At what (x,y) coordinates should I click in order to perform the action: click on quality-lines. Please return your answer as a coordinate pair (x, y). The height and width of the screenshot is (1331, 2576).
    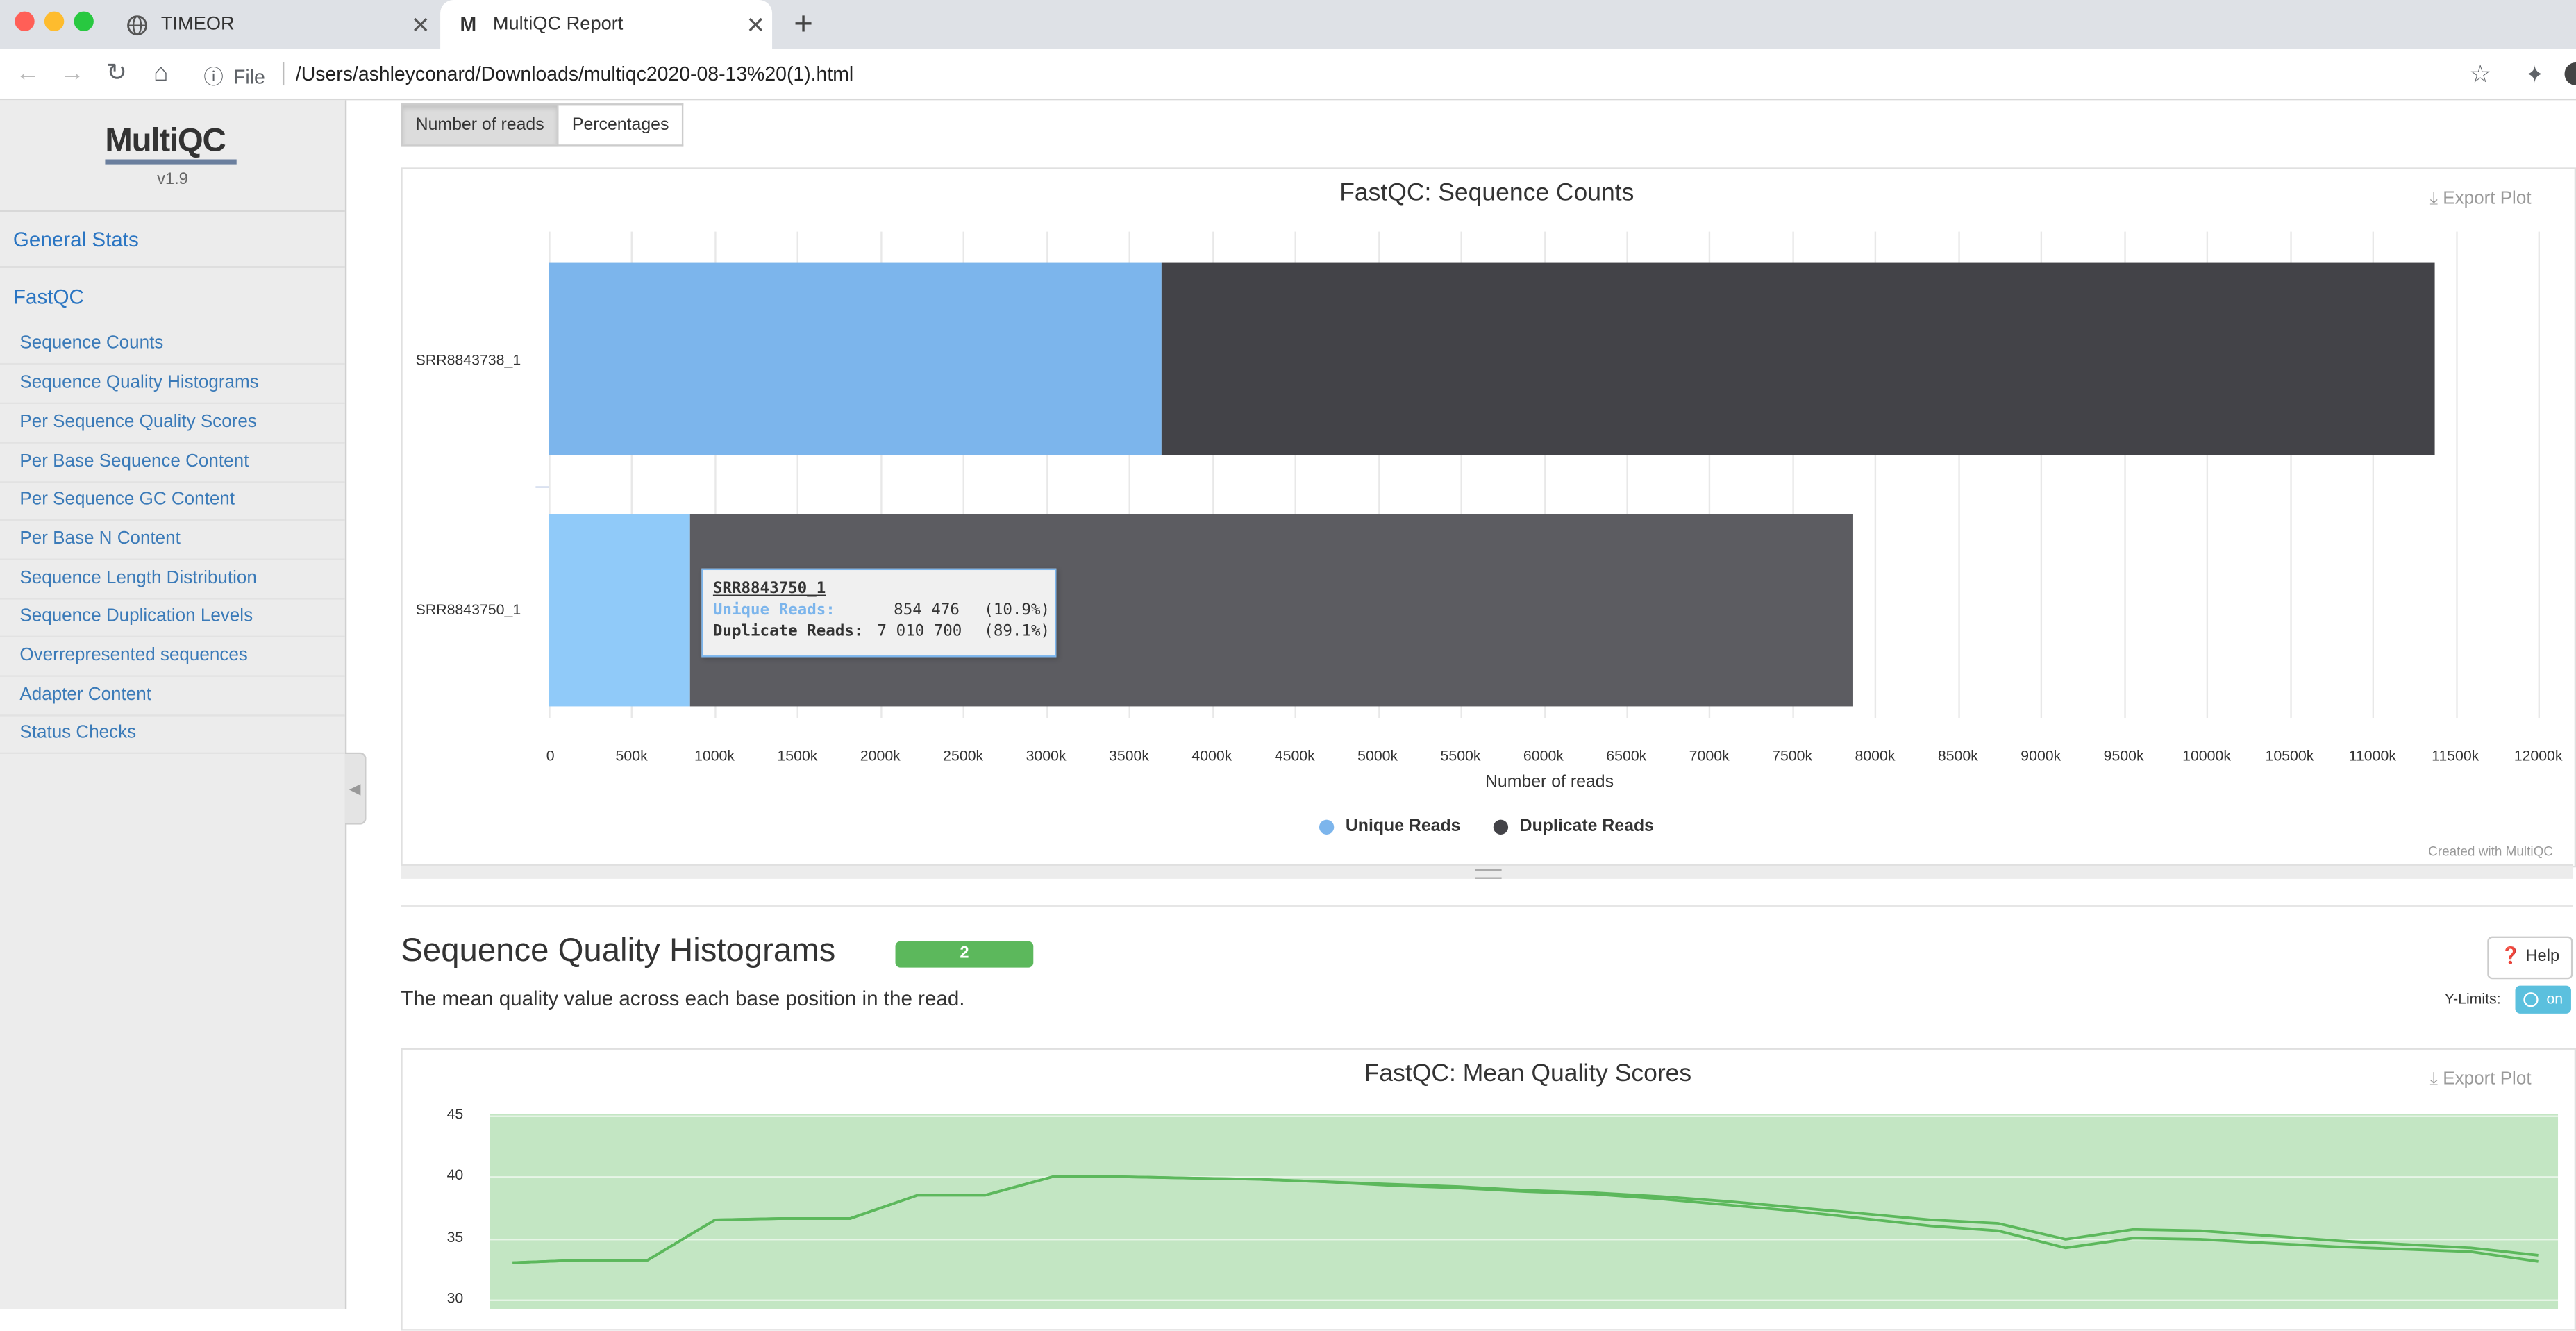
    Looking at the image, I should click on (1525, 1219).